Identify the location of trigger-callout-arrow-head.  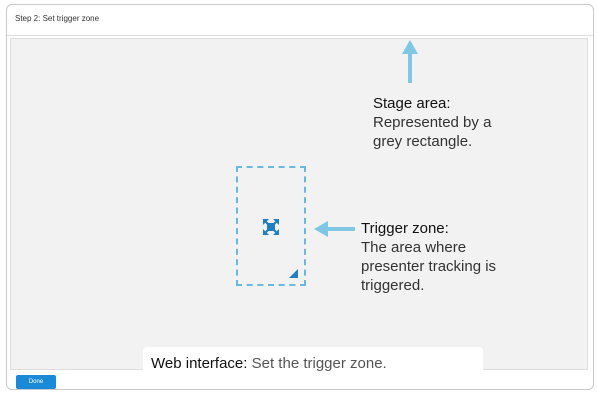
(321, 229).